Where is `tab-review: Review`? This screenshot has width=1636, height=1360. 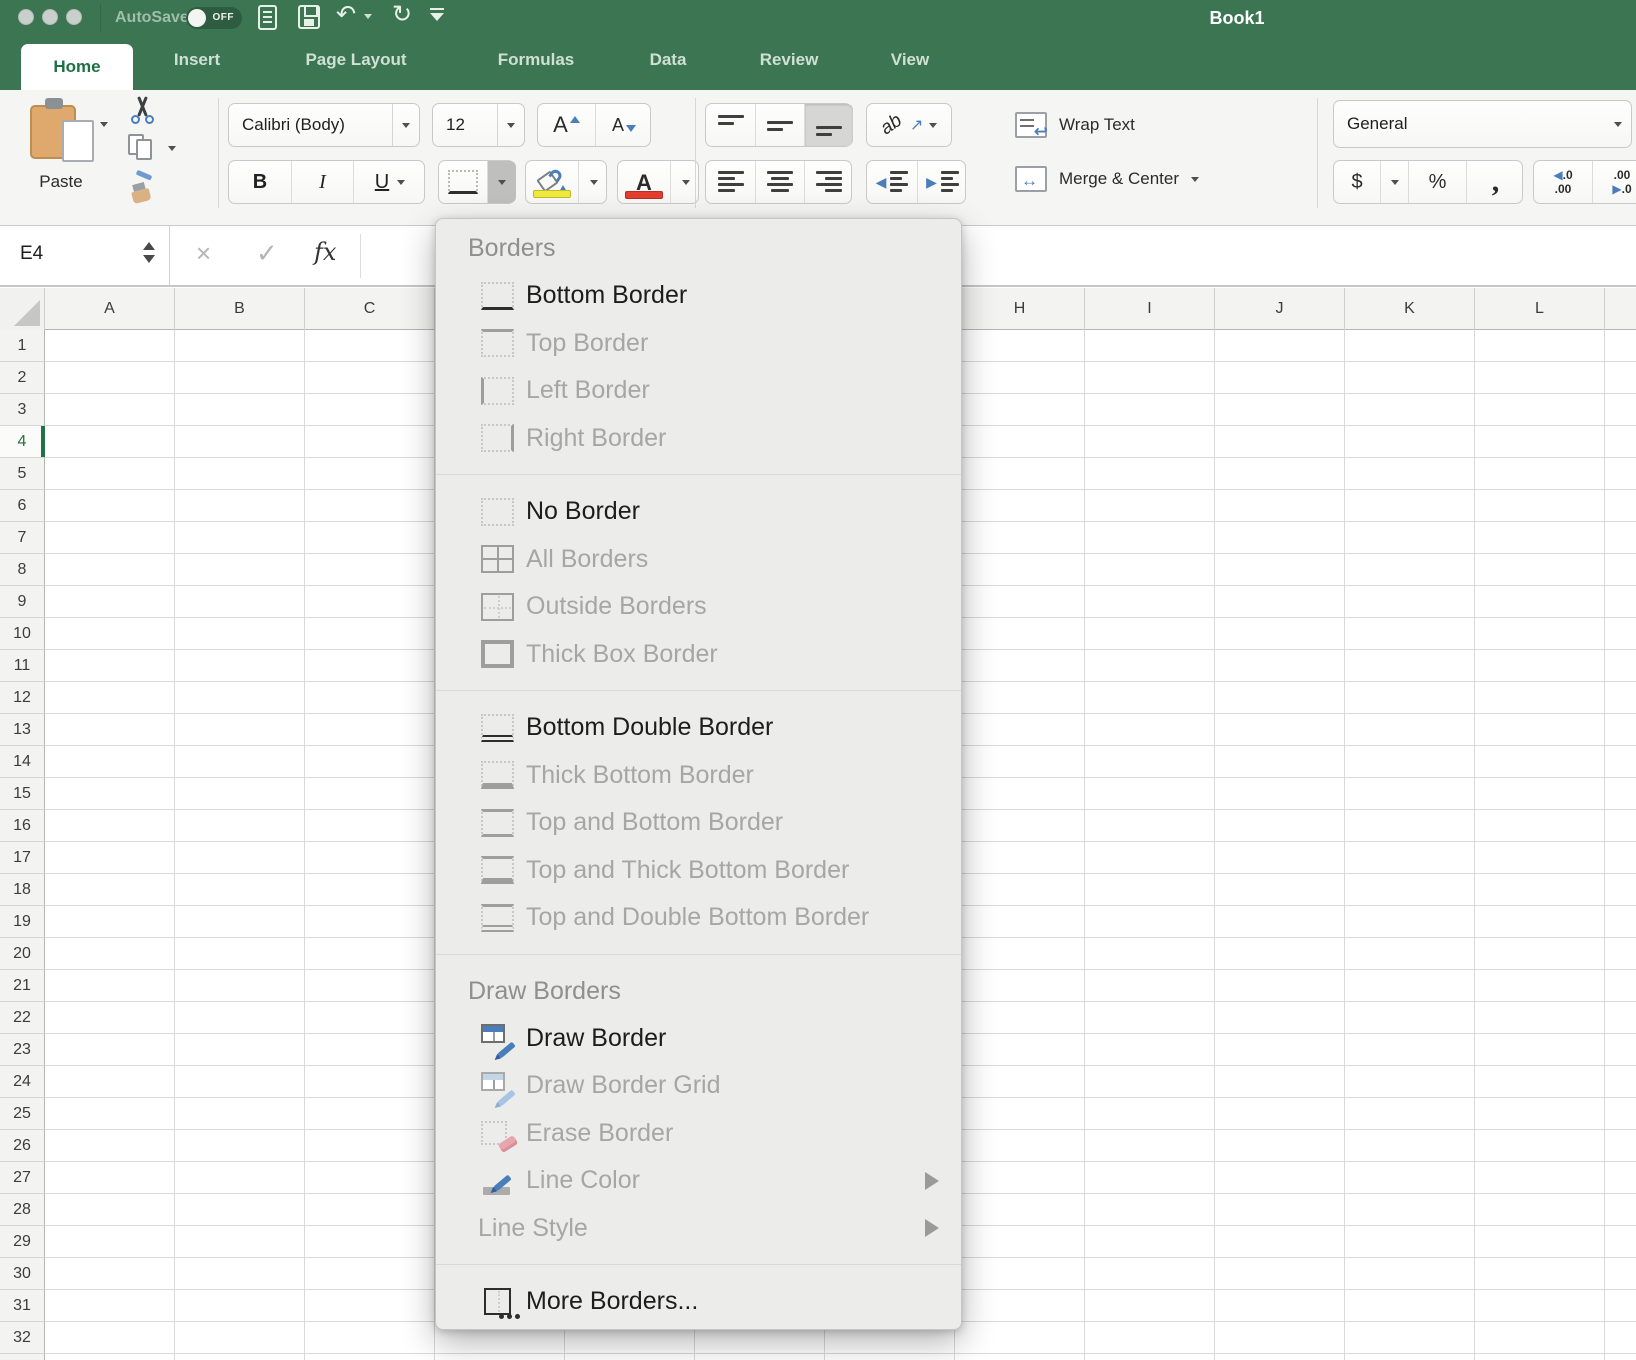
tab-review: Review is located at coordinates (789, 60).